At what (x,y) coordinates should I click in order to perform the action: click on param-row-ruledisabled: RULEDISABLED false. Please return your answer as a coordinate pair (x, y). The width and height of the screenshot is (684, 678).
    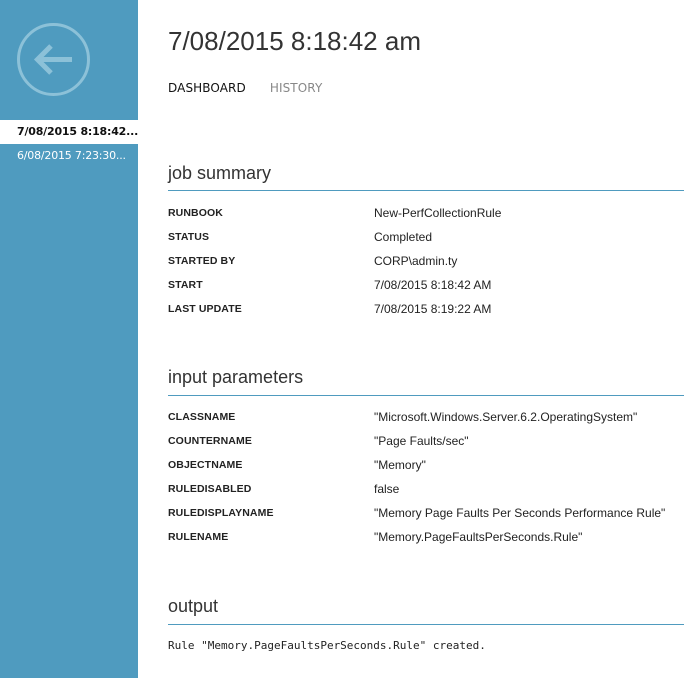
    Looking at the image, I should click on (426, 489).